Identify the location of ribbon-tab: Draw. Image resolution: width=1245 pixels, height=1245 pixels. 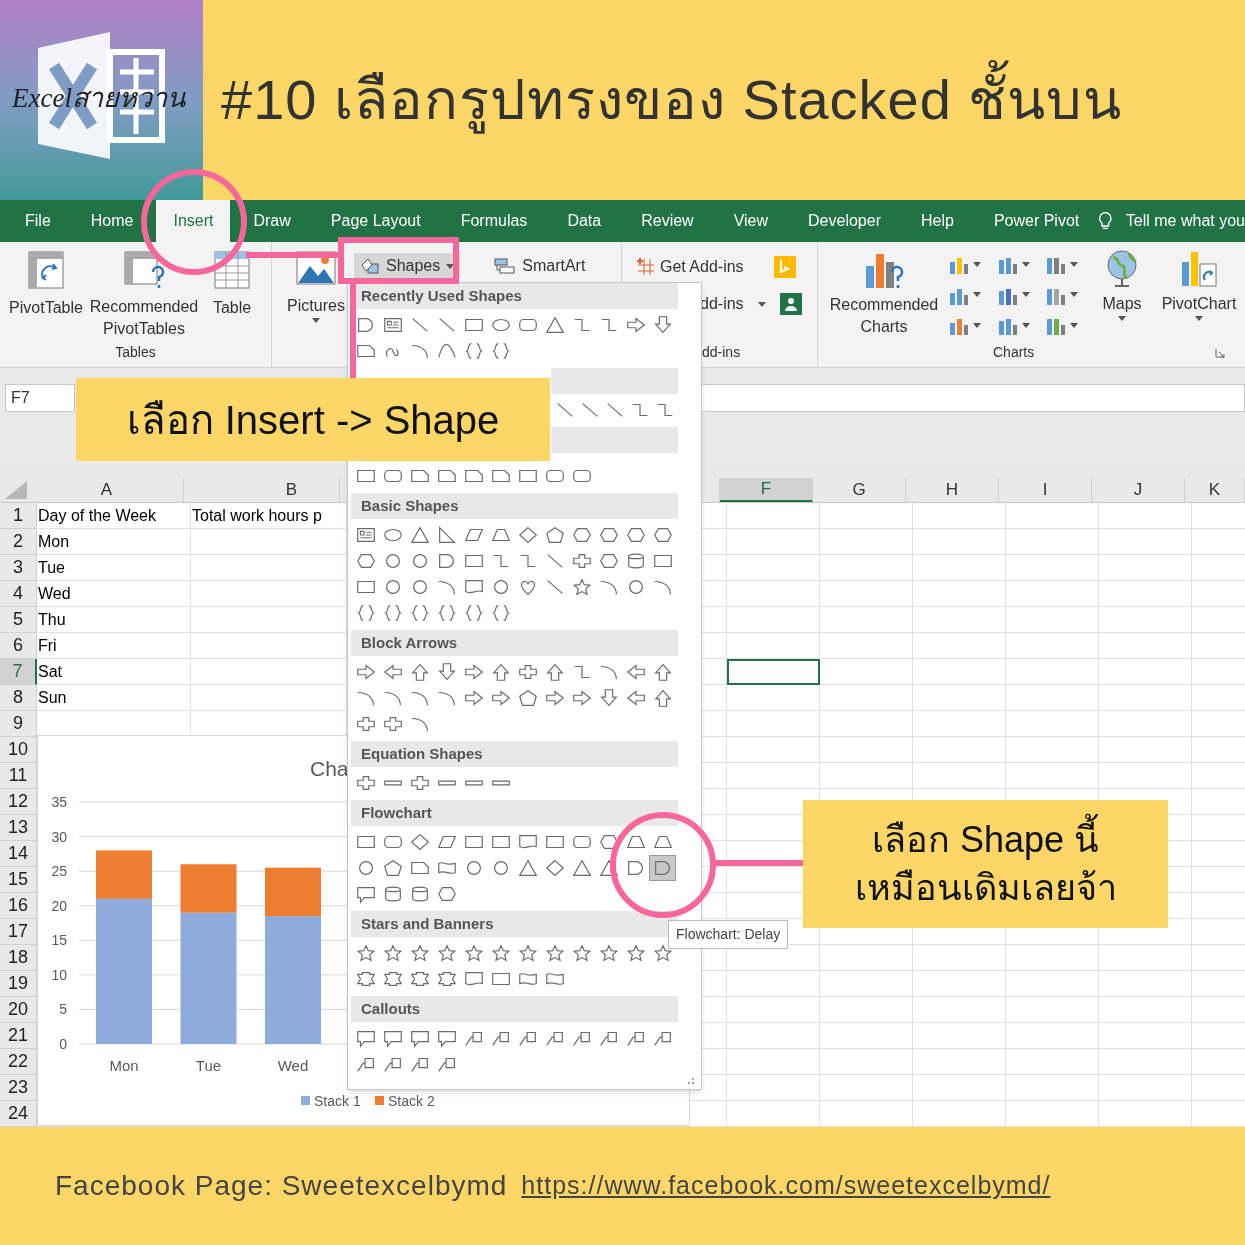
(272, 221).